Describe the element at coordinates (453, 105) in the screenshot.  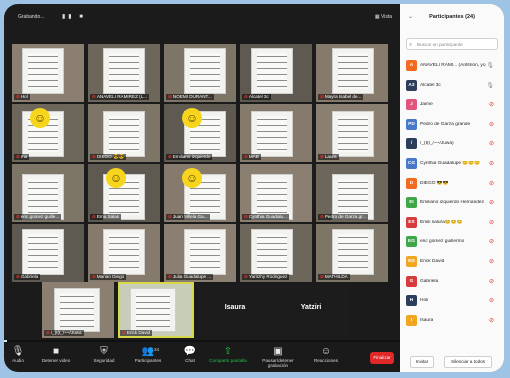
I see `participant-row: J Jaime ⊘` at that location.